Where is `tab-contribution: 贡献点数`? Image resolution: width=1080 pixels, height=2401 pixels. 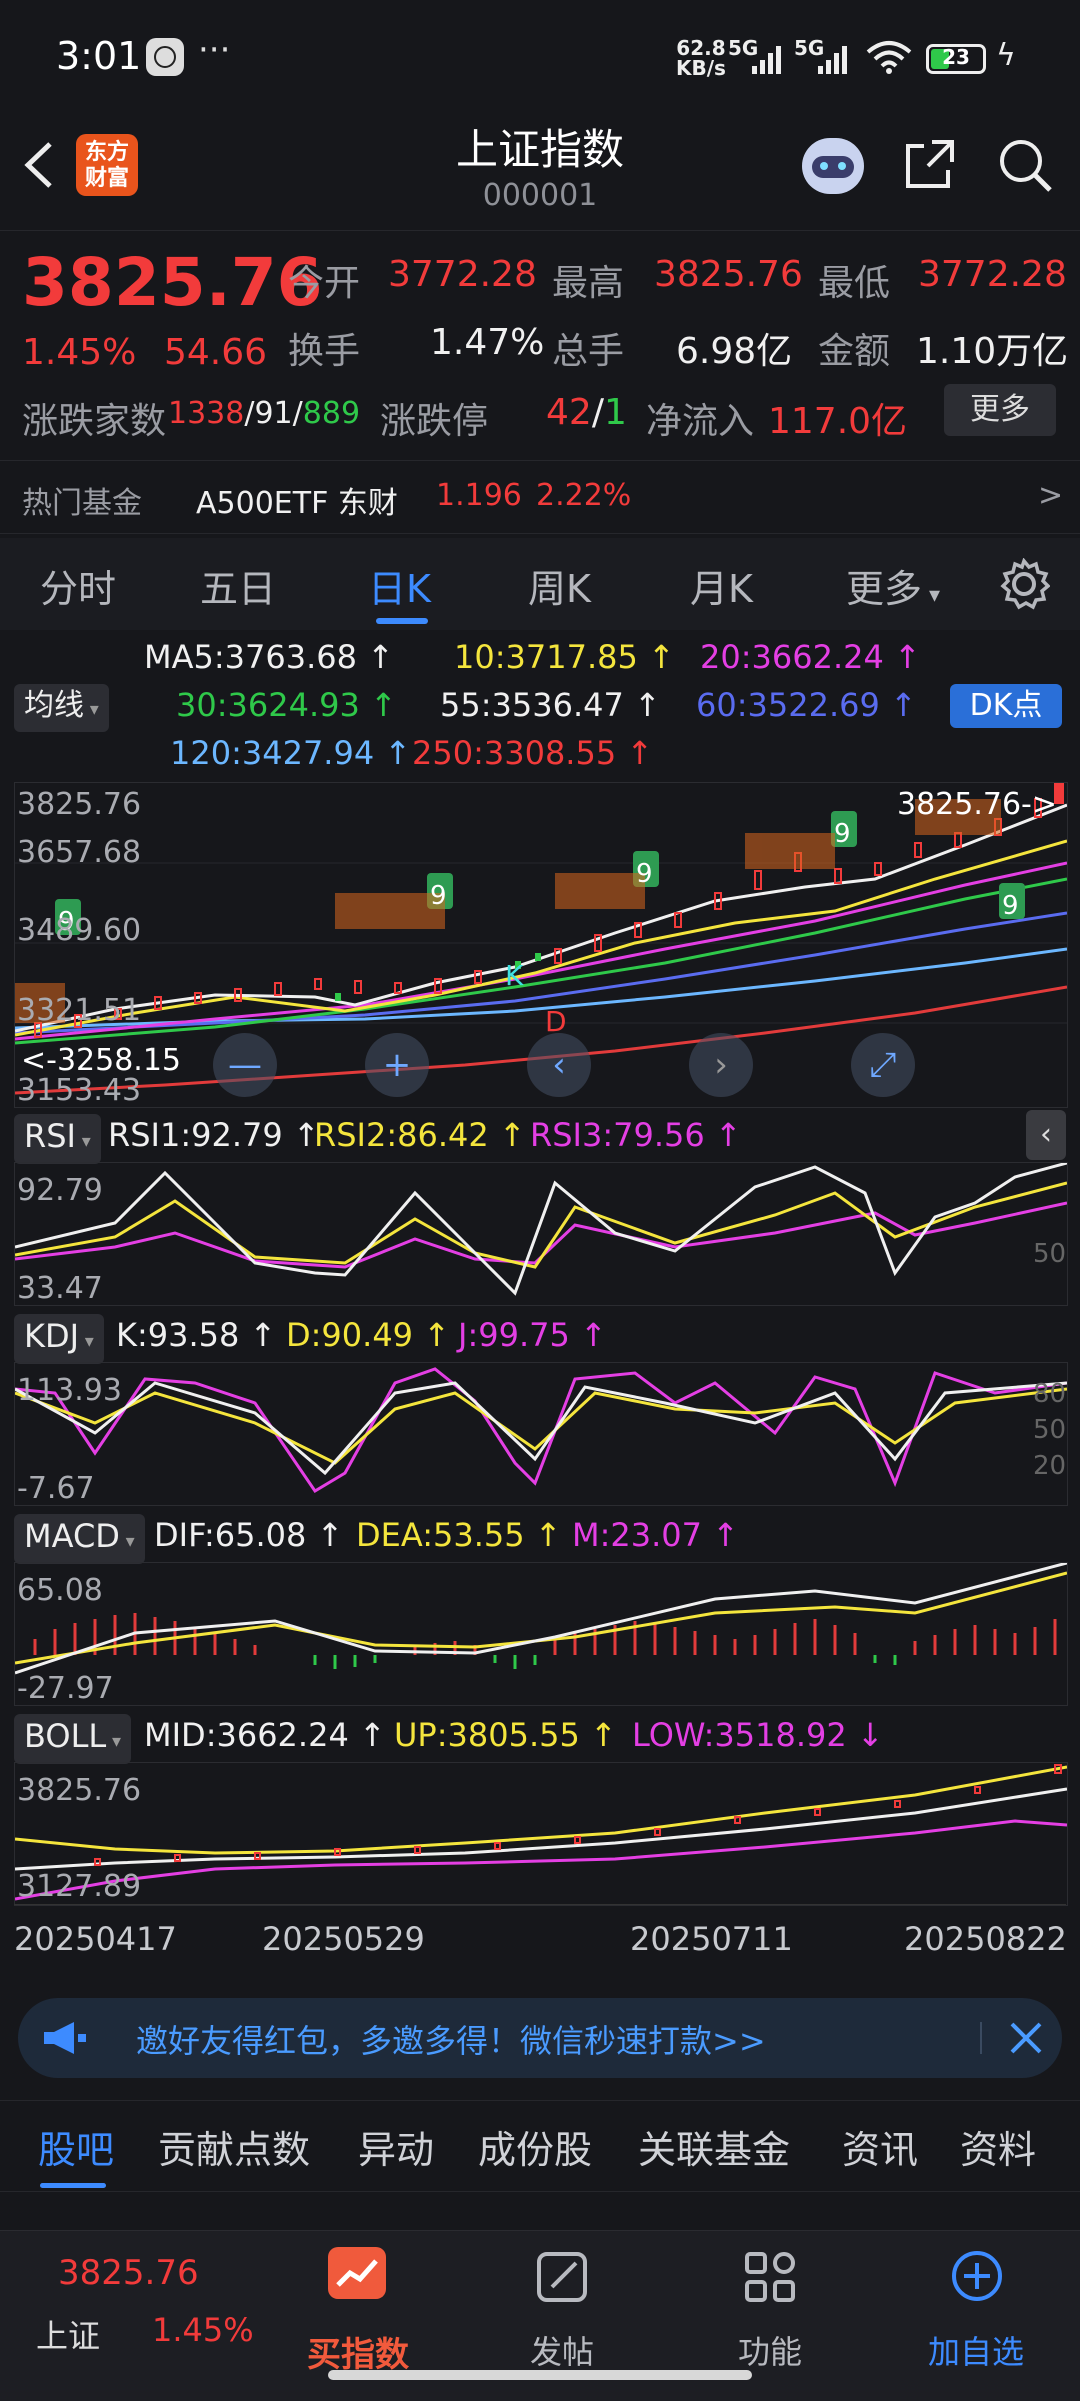
tab-contribution: 贡献点数 is located at coordinates (234, 2146).